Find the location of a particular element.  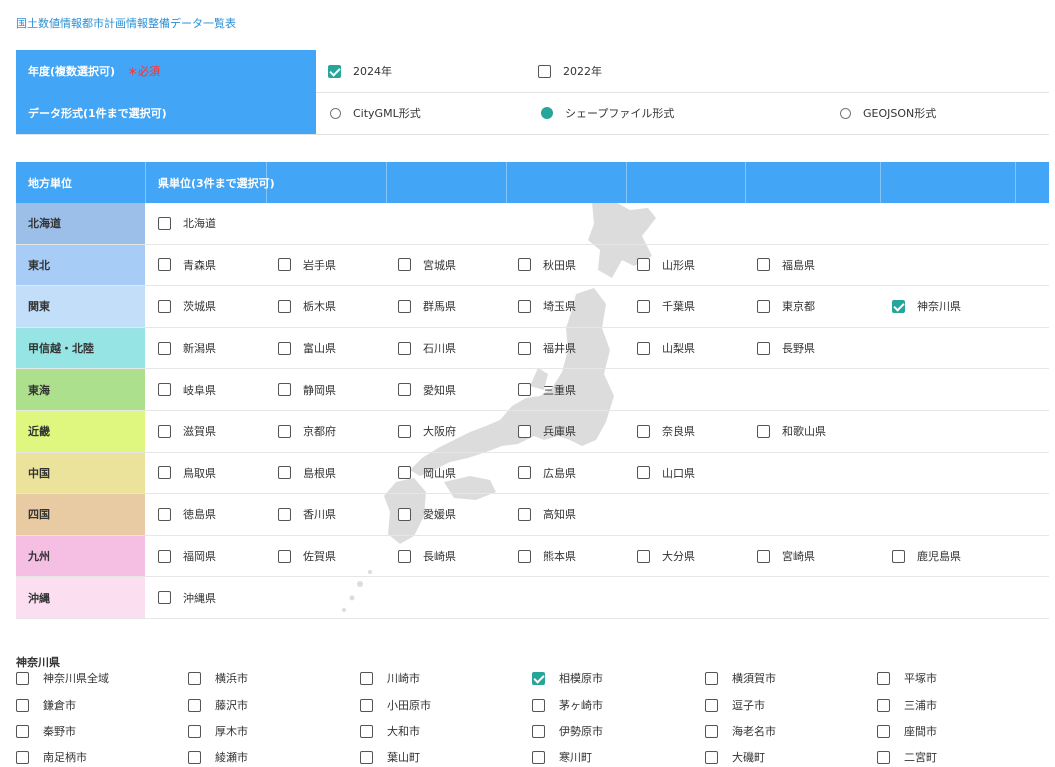

city-option: 小田原市 is located at coordinates (395, 705).